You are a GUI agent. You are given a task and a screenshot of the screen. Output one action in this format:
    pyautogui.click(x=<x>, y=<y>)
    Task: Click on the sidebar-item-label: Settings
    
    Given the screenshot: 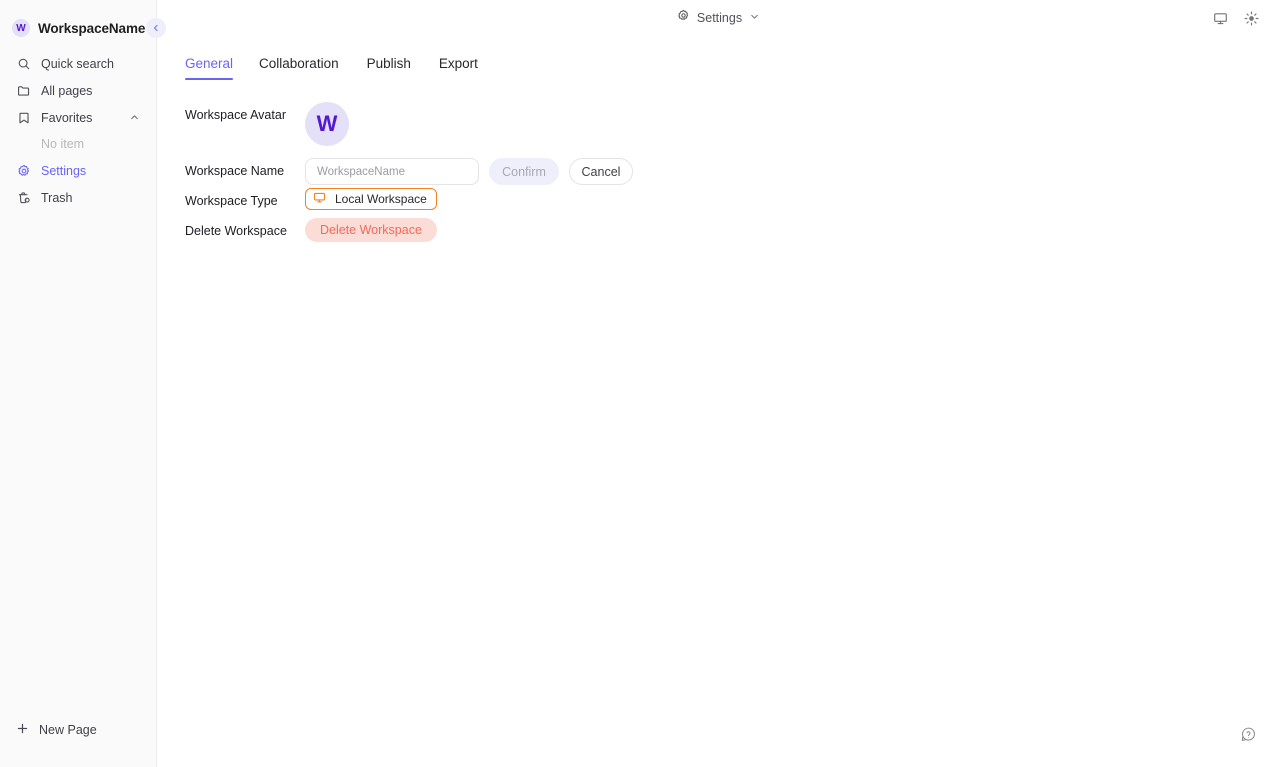 What is the action you would take?
    pyautogui.click(x=64, y=170)
    